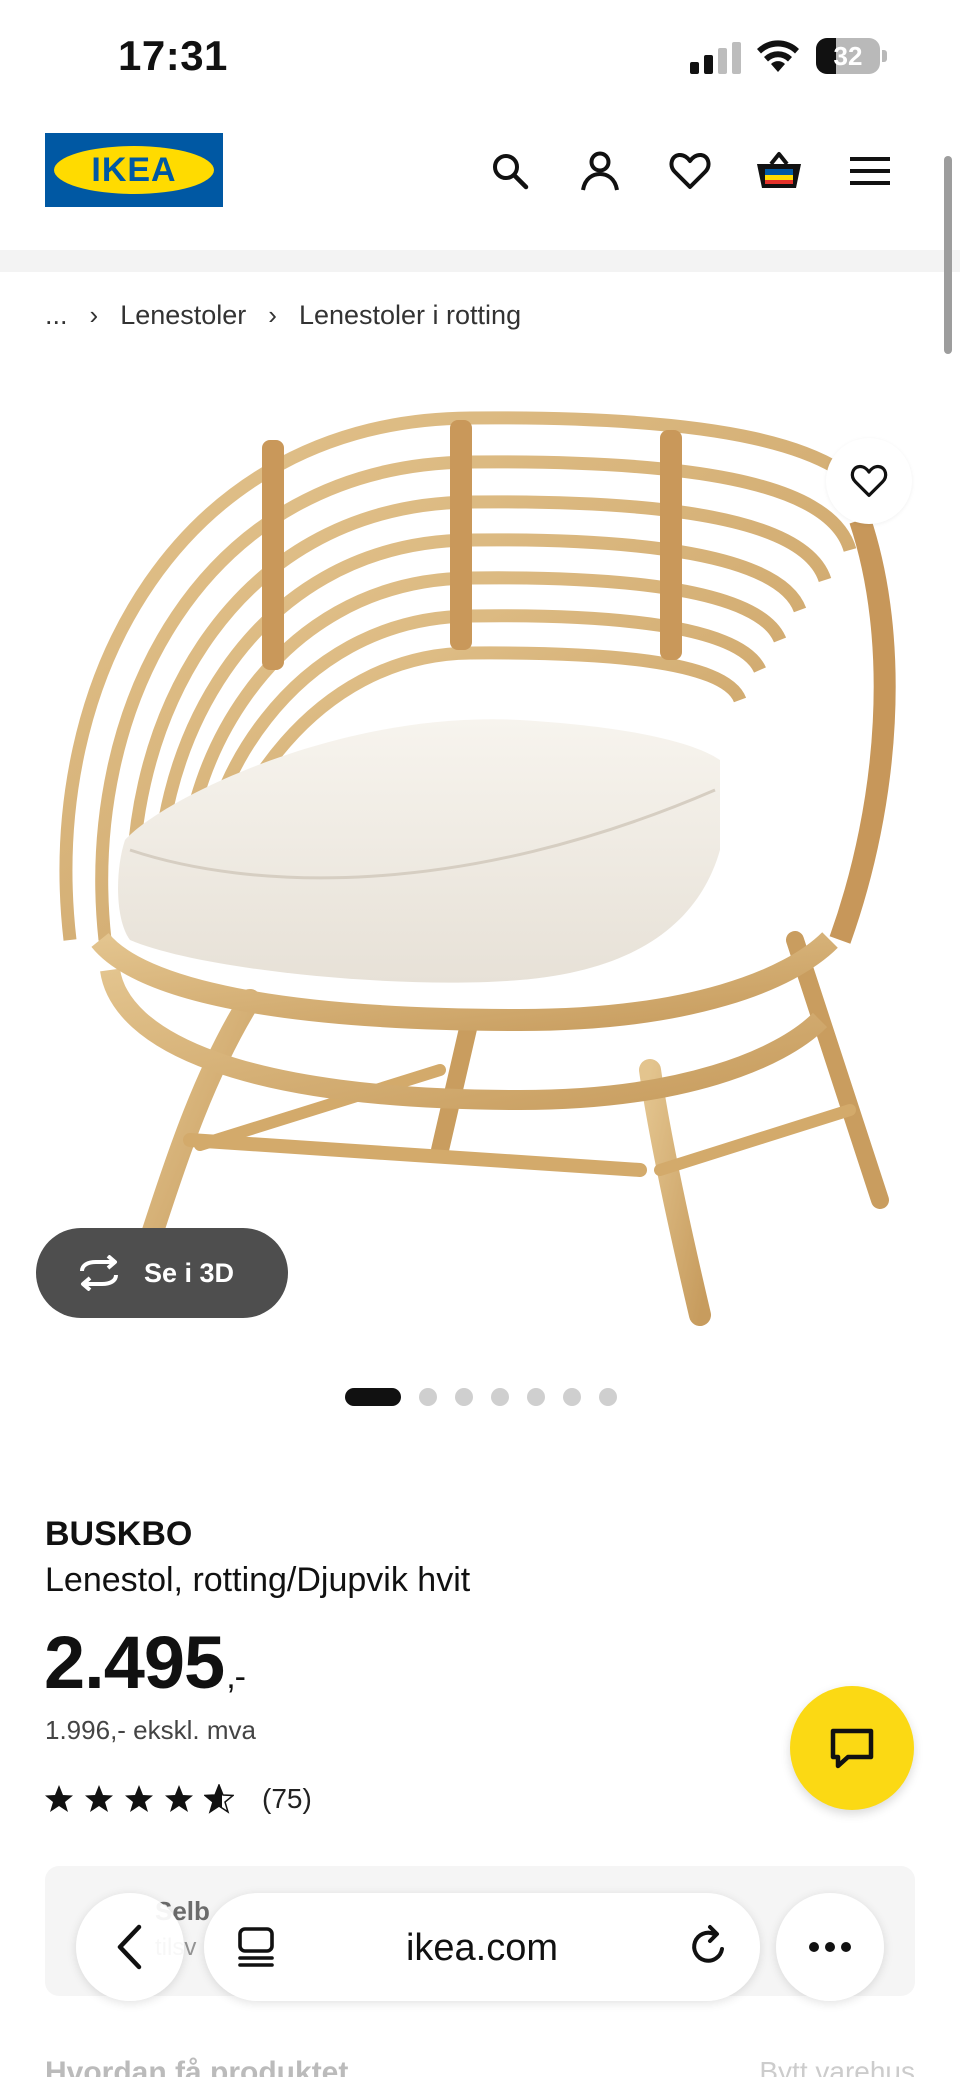  What do you see at coordinates (410, 315) in the screenshot?
I see `breadcrumb-lenestoler-rotting: Lenestoler i rotting` at bounding box center [410, 315].